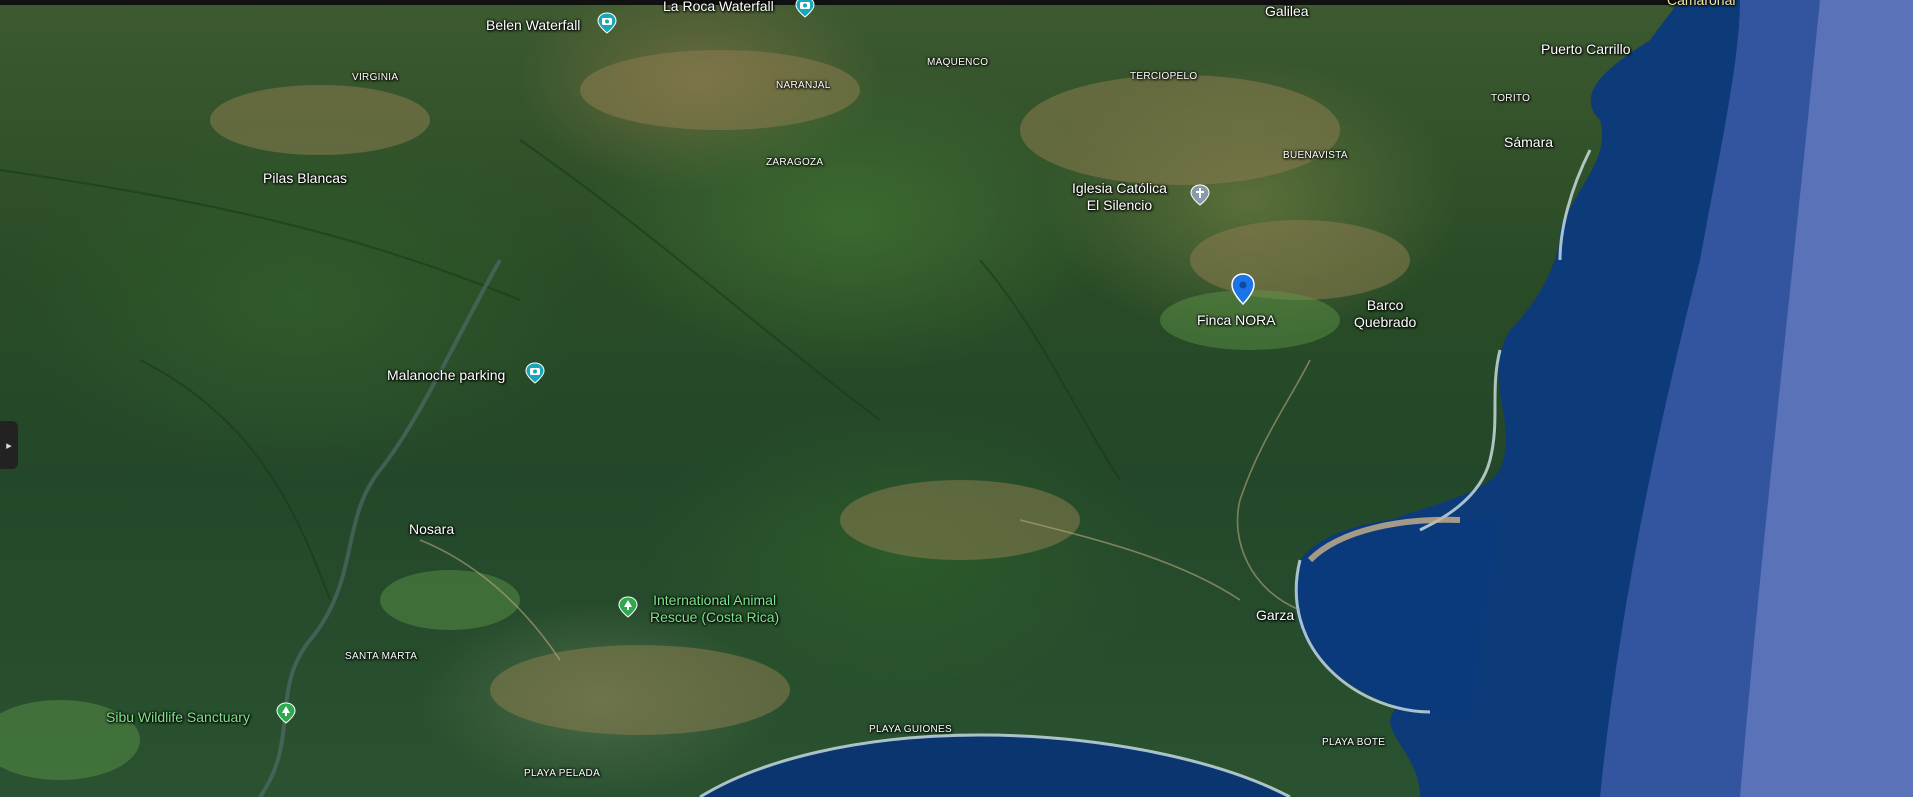  I want to click on chevron-right-icon: ▸, so click(9, 445).